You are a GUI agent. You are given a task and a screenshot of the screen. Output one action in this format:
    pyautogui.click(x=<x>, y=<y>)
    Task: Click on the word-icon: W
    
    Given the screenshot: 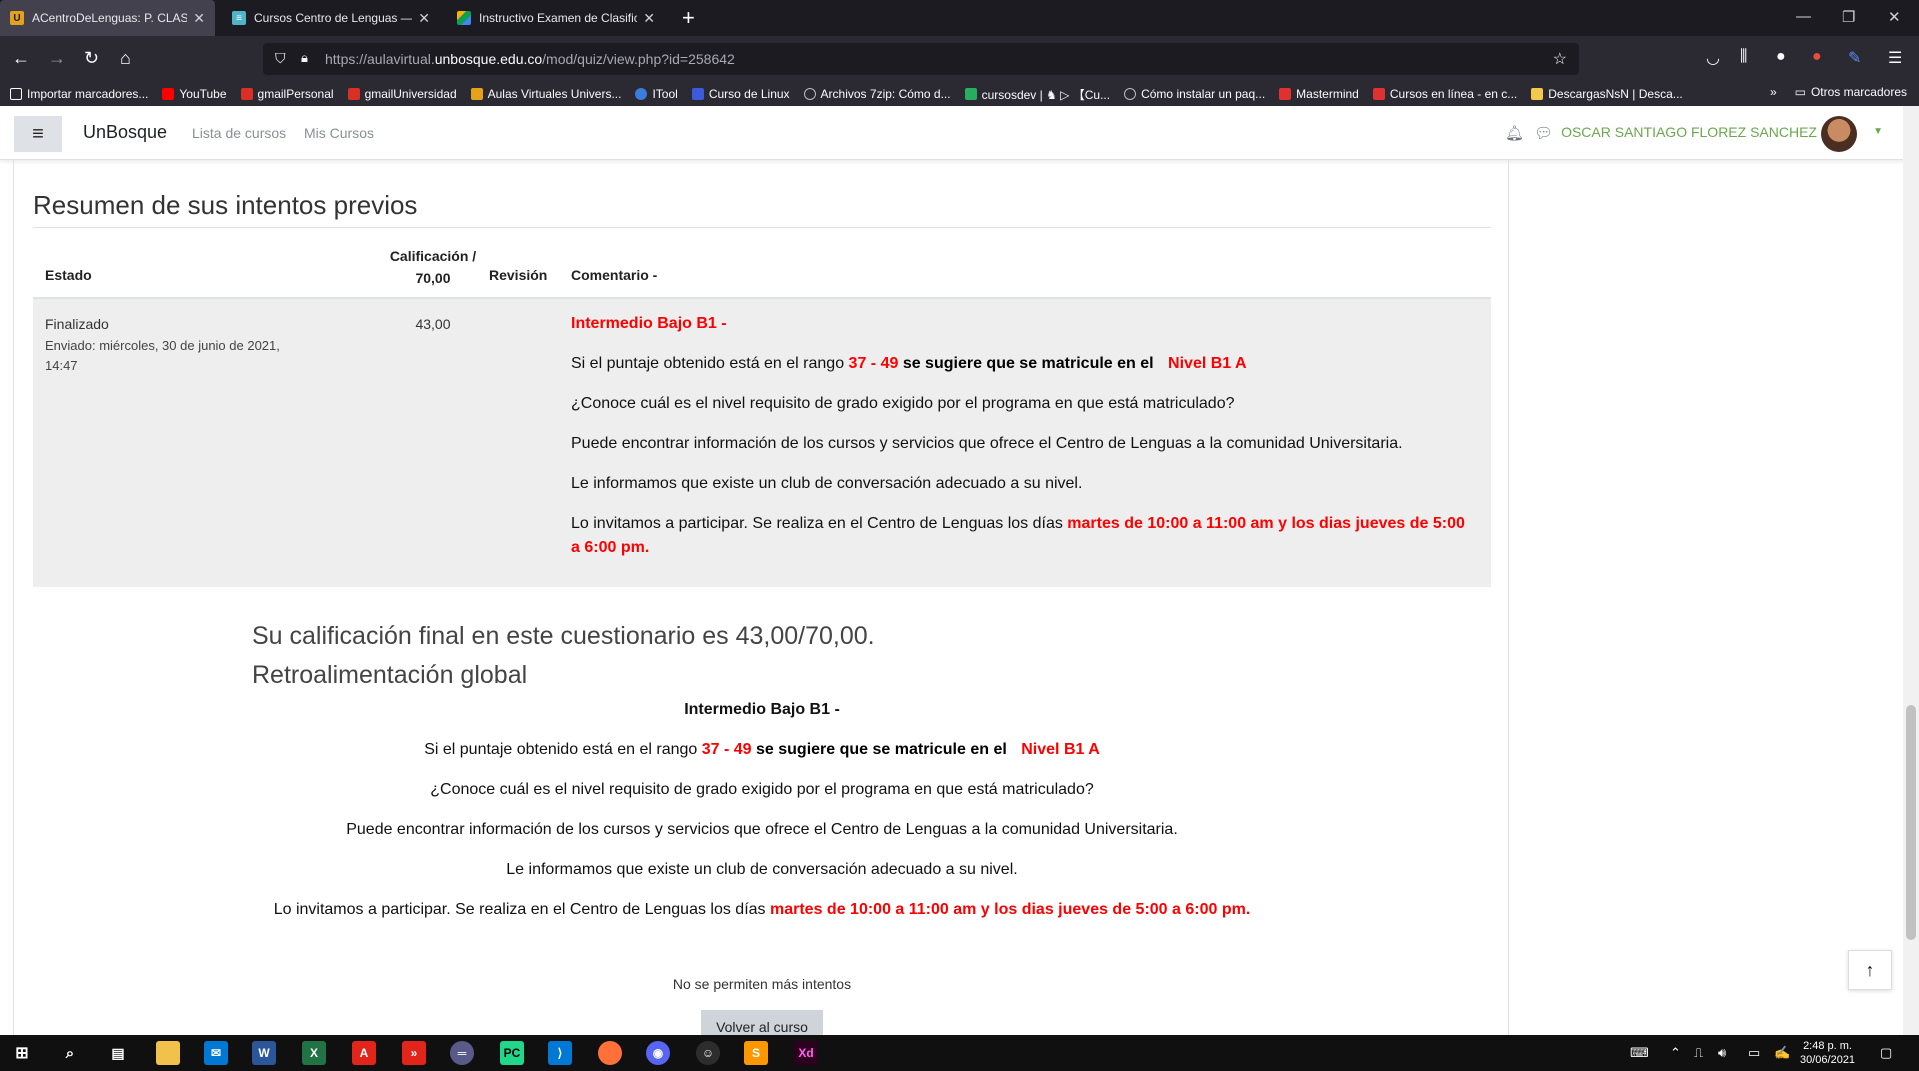 What is the action you would take?
    pyautogui.click(x=264, y=1053)
    